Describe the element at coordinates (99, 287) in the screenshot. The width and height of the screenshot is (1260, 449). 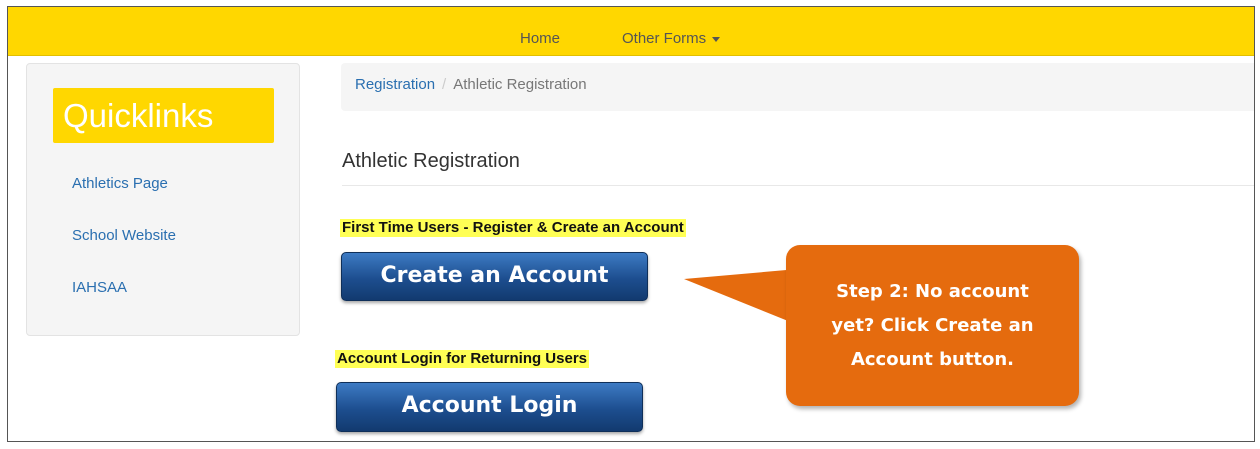
I see `sidebar-item-iahsaa: IAHSAA` at that location.